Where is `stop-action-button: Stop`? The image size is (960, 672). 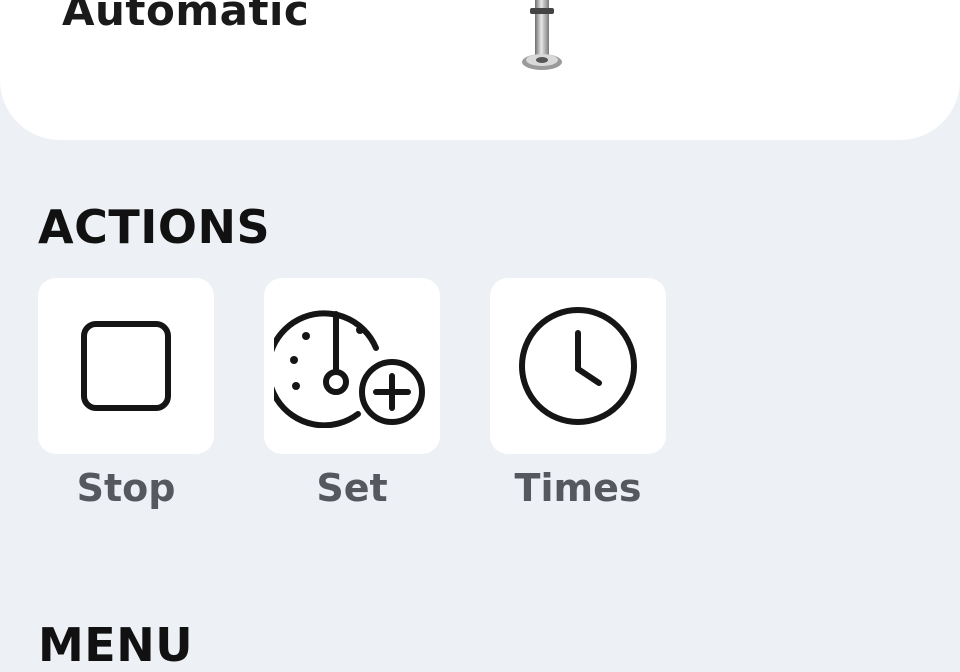 stop-action-button: Stop is located at coordinates (126, 394).